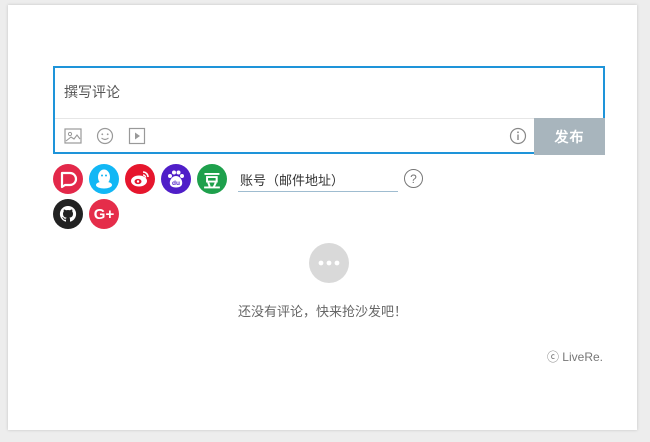 This screenshot has width=650, height=442. What do you see at coordinates (176, 179) in the screenshot?
I see `baidu-login-icon: du` at bounding box center [176, 179].